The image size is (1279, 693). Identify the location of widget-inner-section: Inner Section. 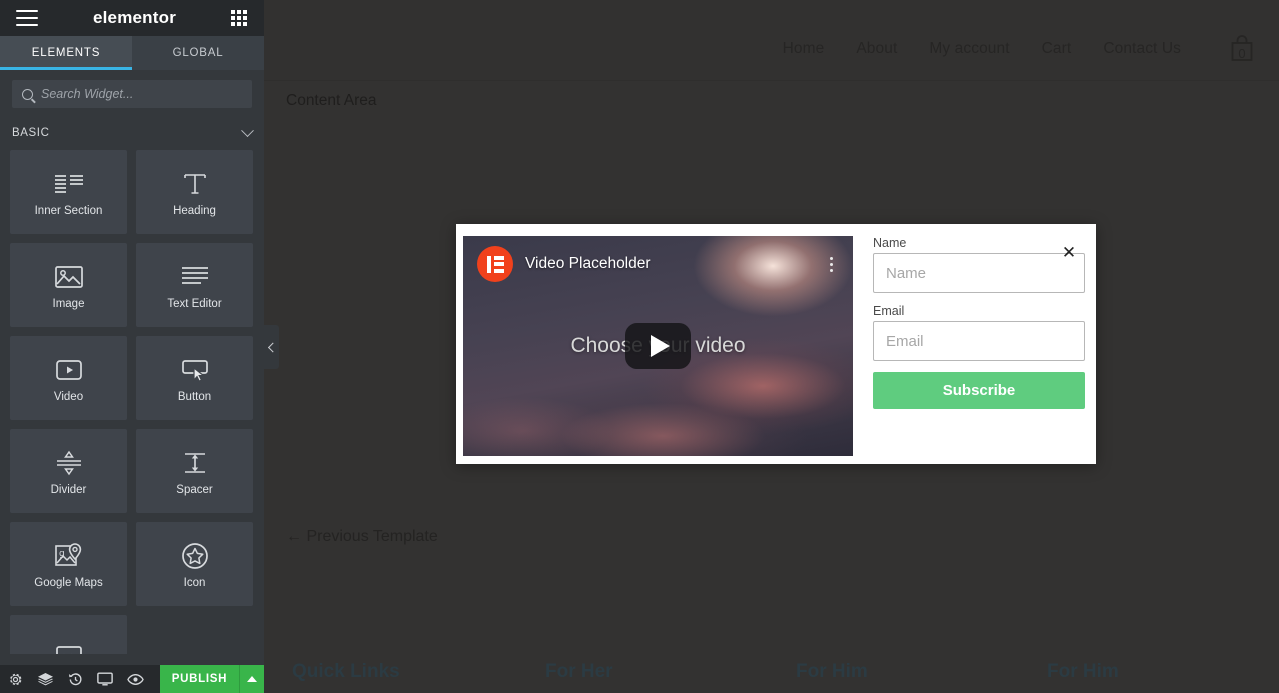
(68, 192).